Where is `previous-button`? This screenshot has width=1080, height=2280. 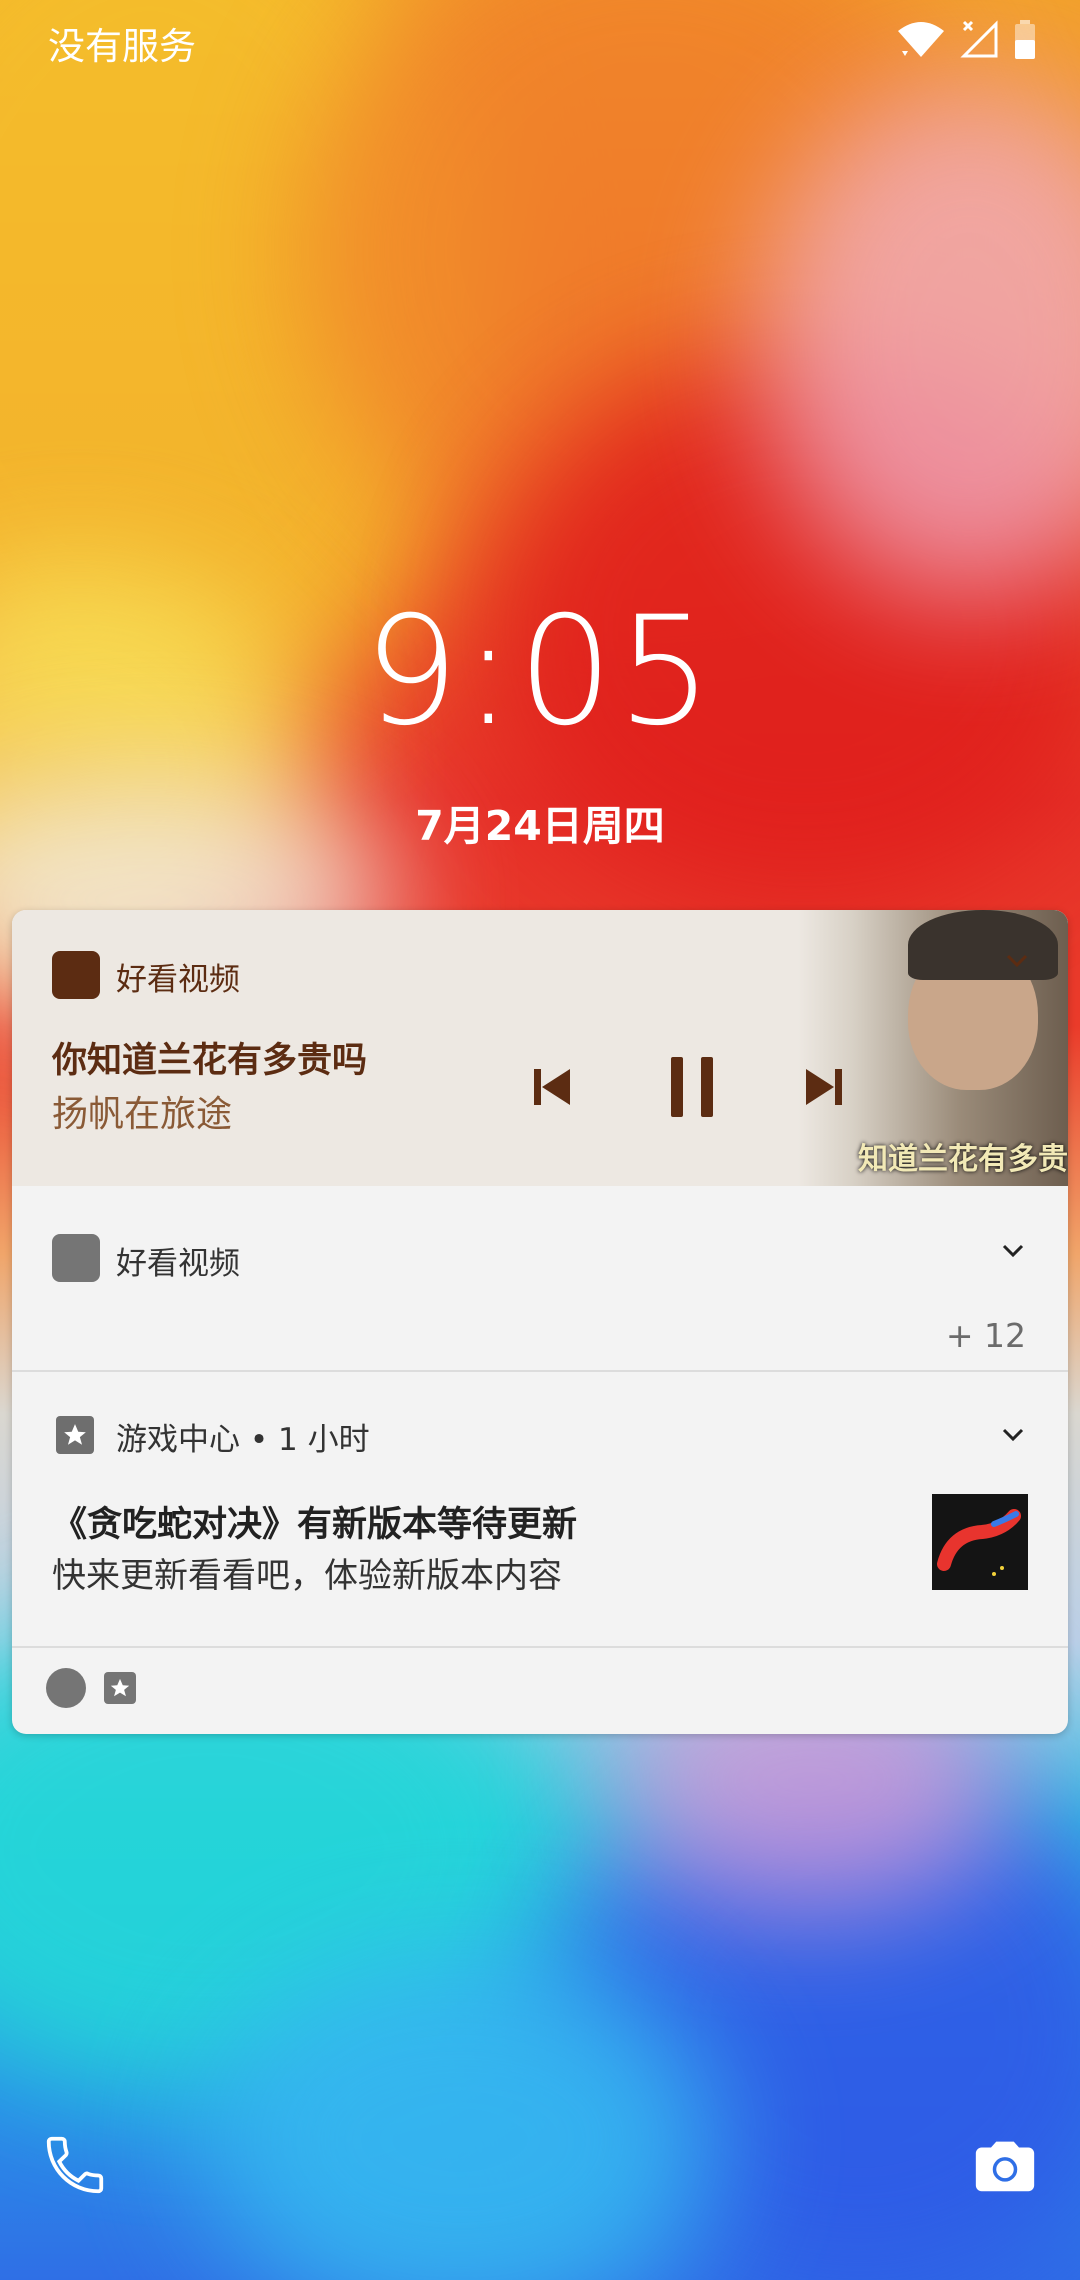
previous-button is located at coordinates (552, 1087).